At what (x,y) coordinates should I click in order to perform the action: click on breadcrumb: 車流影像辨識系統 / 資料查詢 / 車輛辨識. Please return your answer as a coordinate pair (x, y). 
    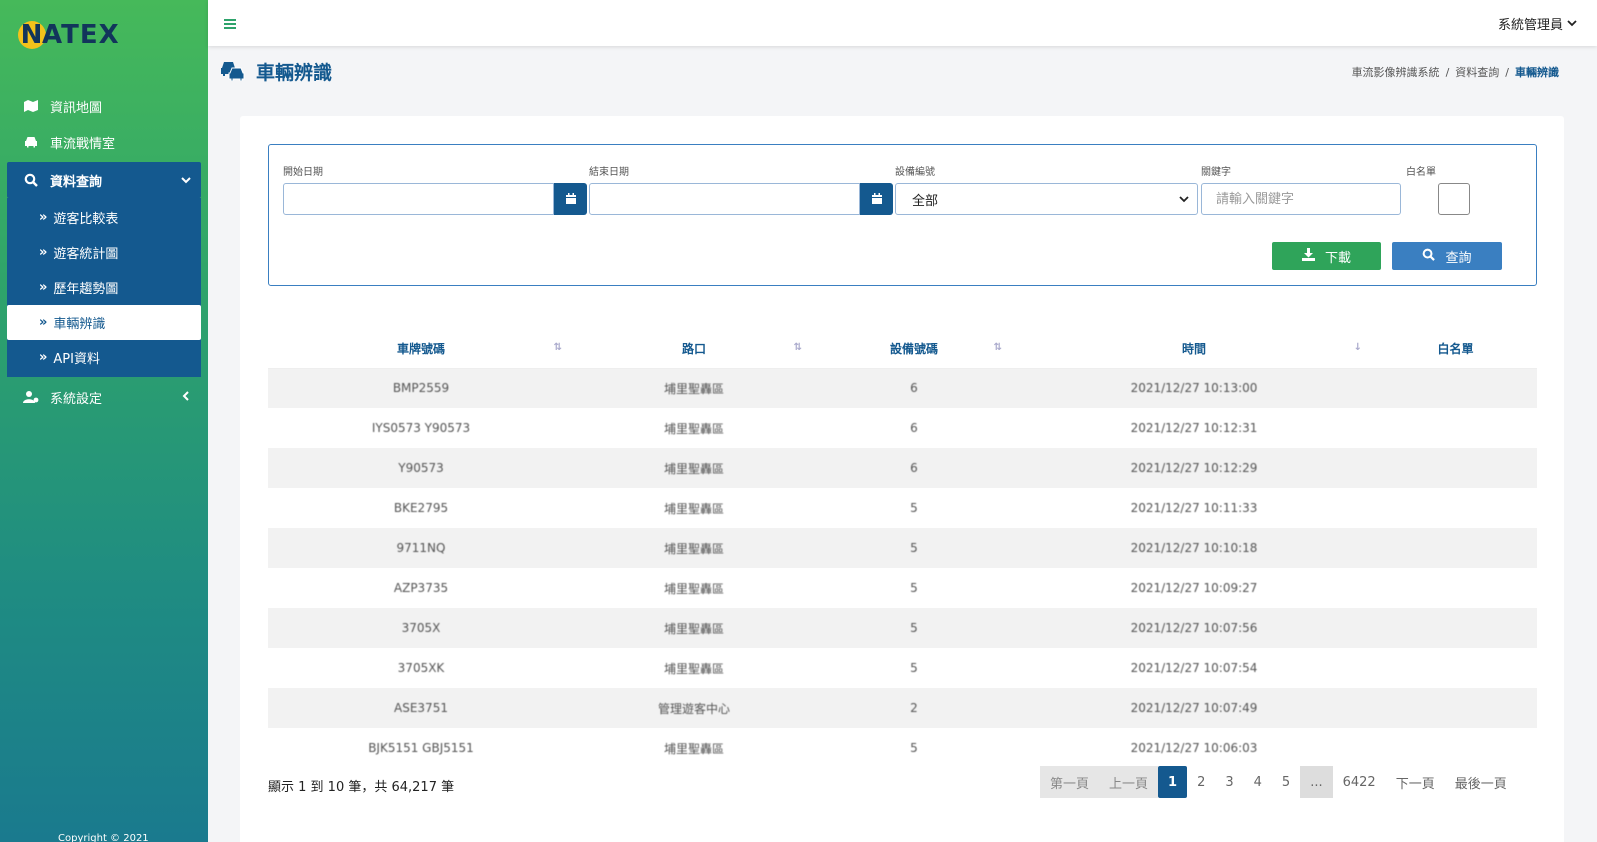
    Looking at the image, I should click on (1455, 72).